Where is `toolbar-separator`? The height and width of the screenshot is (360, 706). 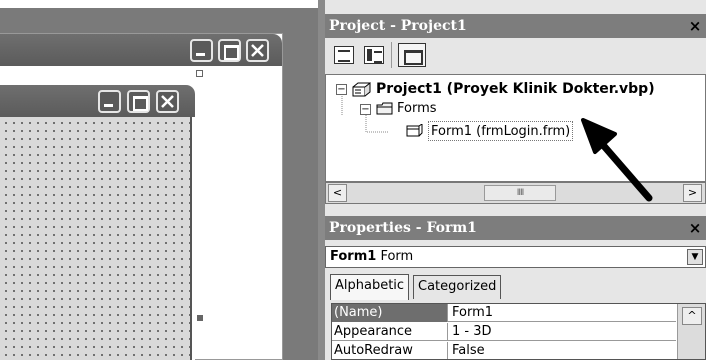 toolbar-separator is located at coordinates (391, 55).